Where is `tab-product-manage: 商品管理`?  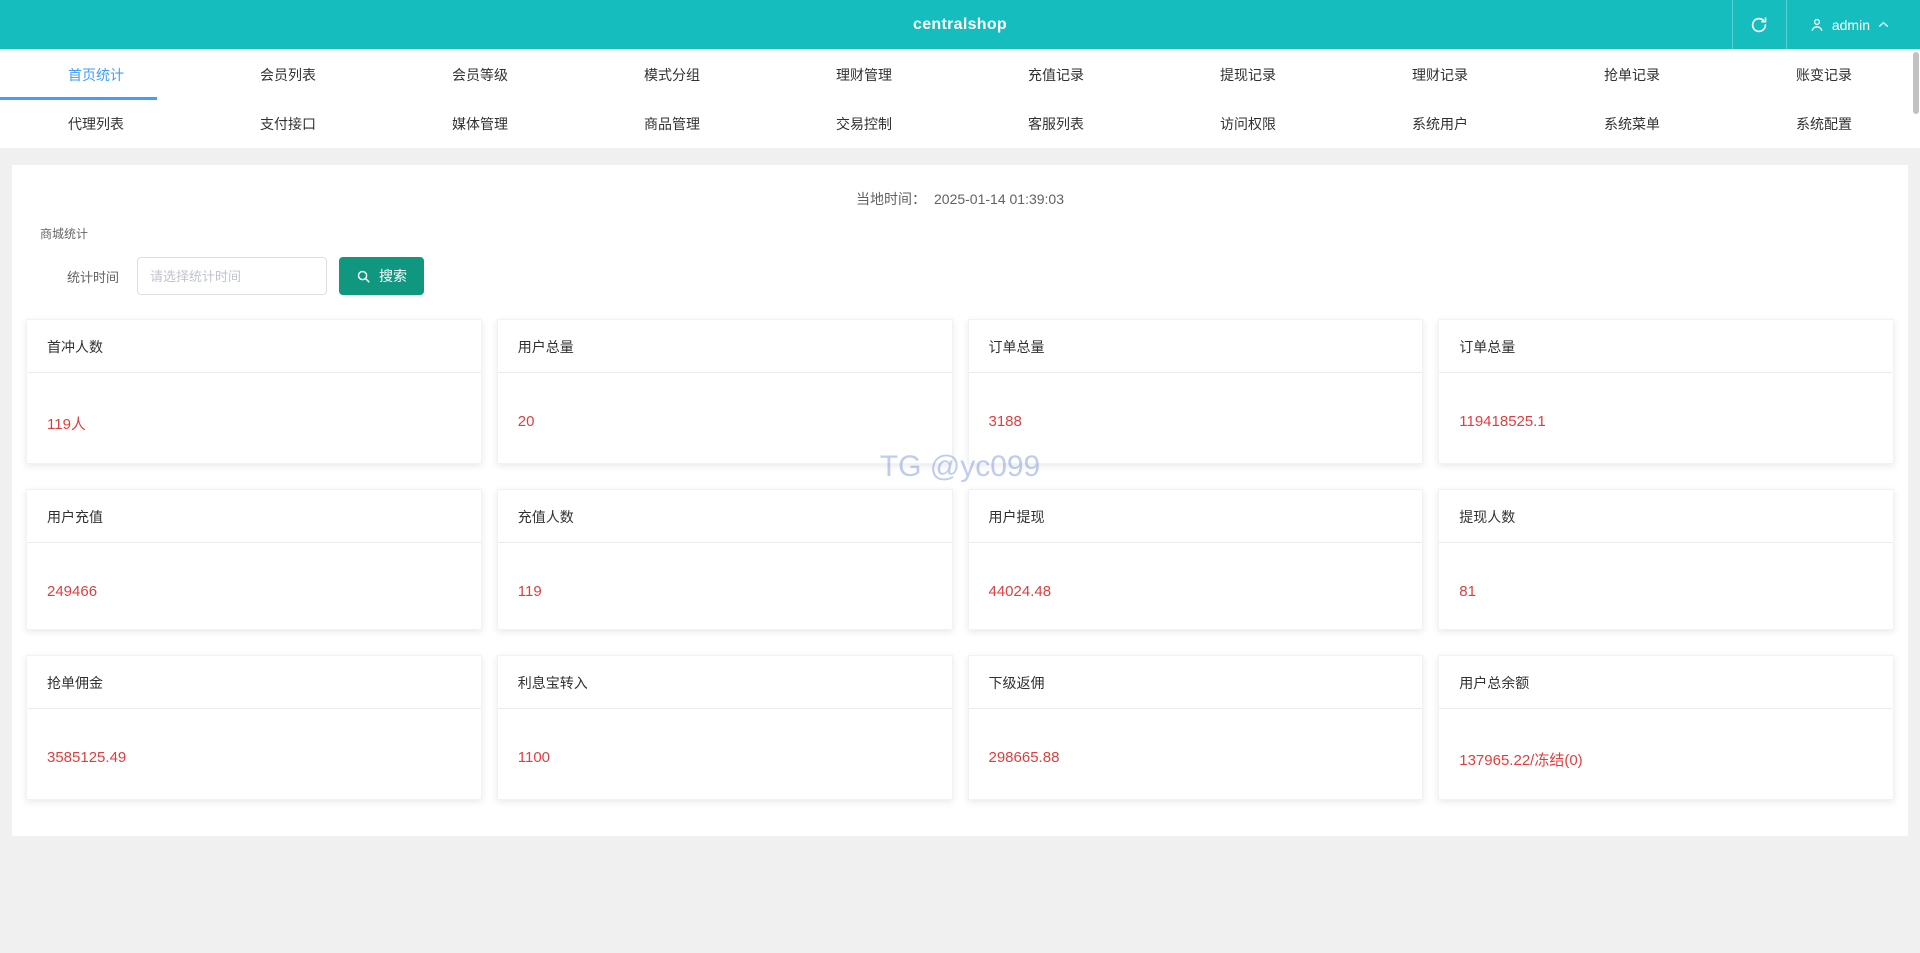
tab-product-manage: 商品管理 is located at coordinates (672, 124).